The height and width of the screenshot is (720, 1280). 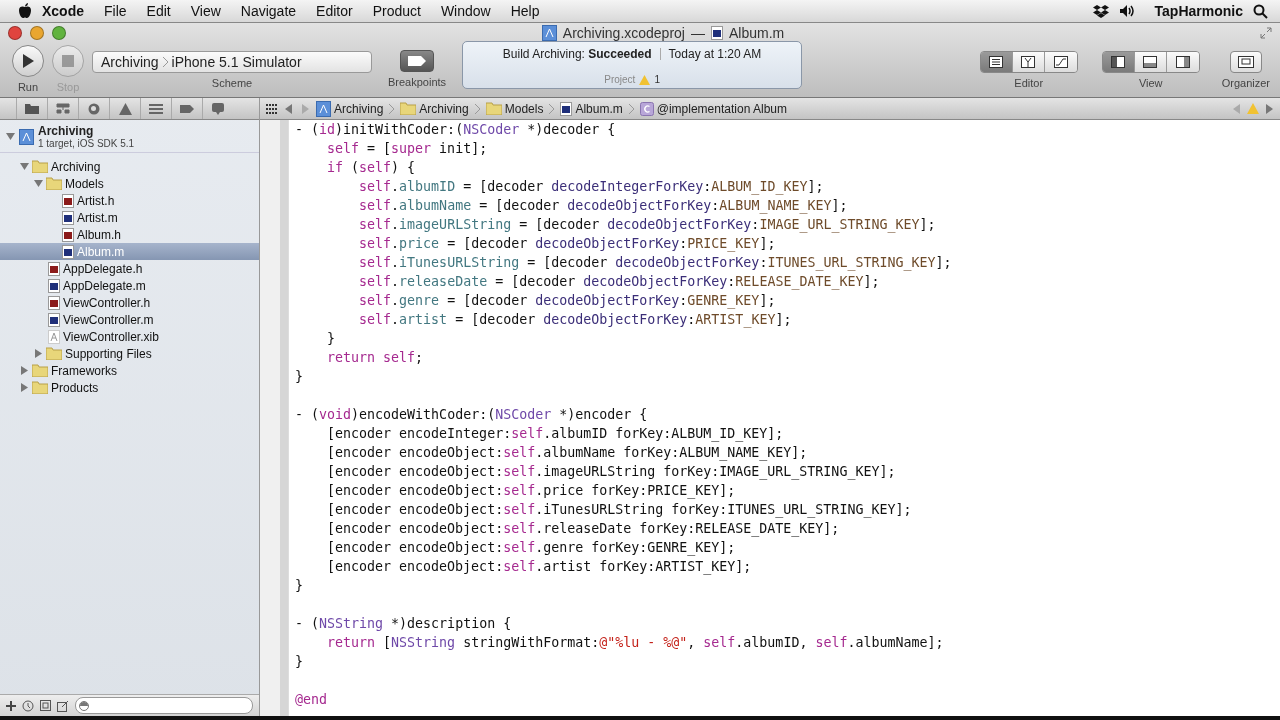 I want to click on breadcrumb: Album.m, so click(x=591, y=108).